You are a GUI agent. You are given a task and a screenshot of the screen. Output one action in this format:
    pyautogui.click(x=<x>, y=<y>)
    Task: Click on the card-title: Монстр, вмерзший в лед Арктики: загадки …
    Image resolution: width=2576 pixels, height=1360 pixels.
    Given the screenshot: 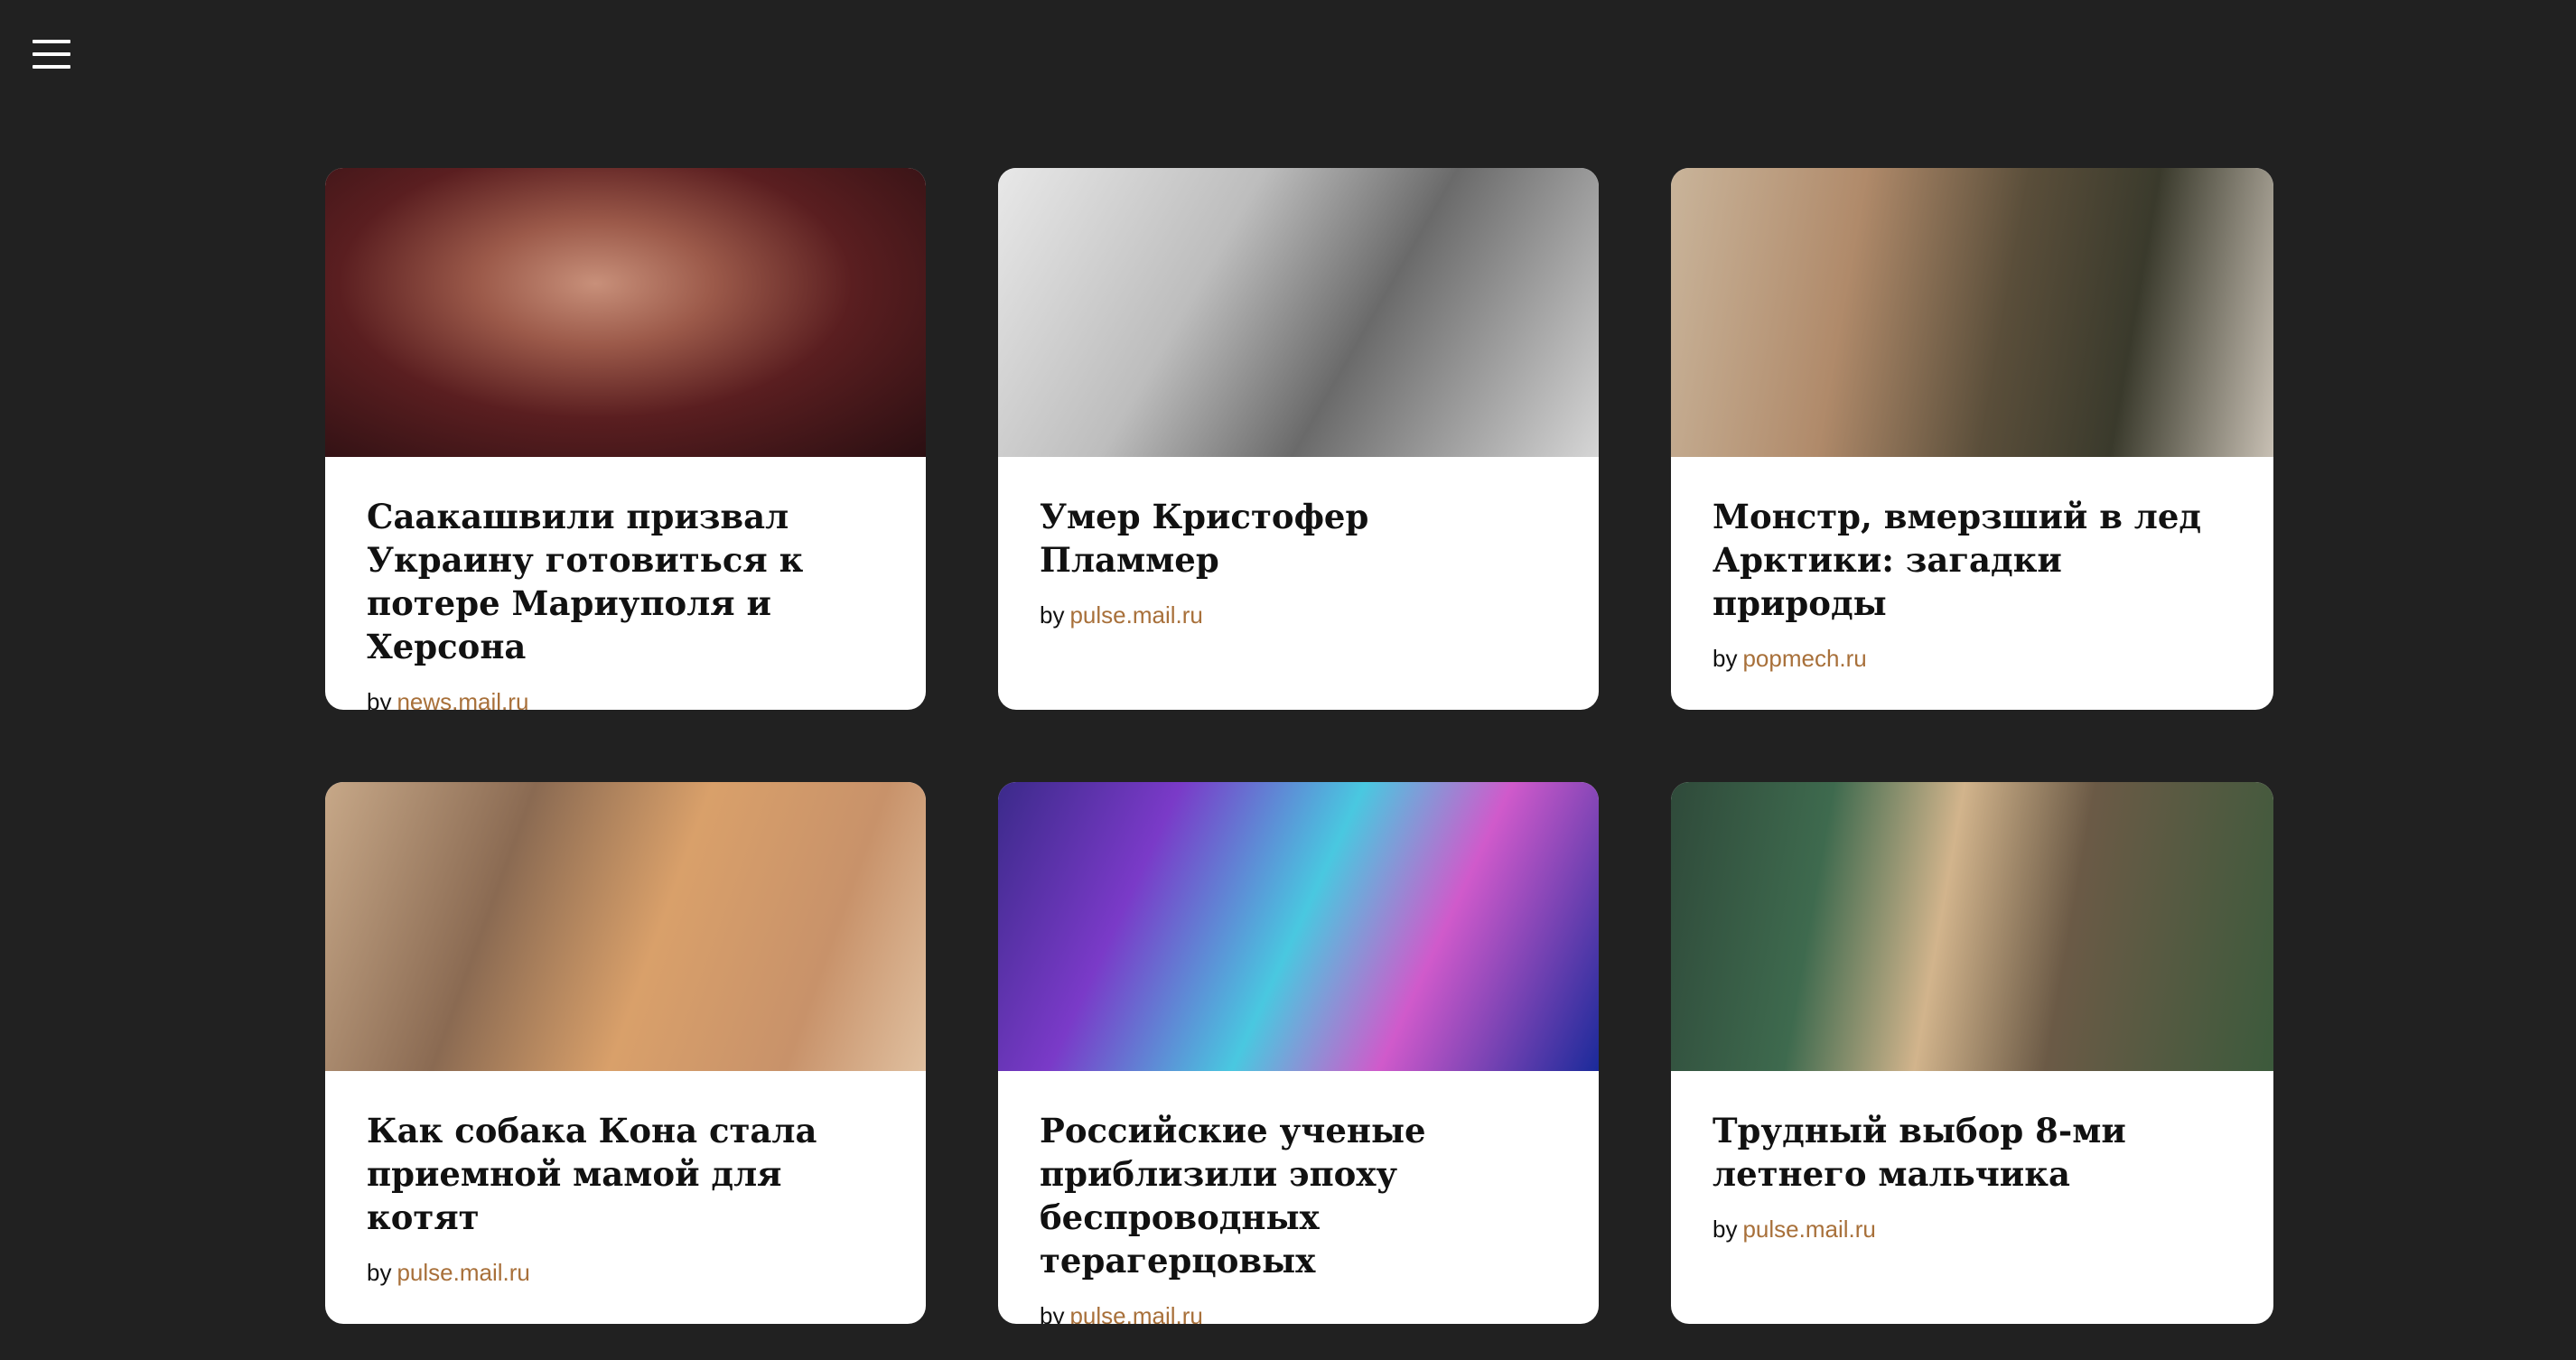 What is the action you would take?
    pyautogui.click(x=1972, y=560)
    